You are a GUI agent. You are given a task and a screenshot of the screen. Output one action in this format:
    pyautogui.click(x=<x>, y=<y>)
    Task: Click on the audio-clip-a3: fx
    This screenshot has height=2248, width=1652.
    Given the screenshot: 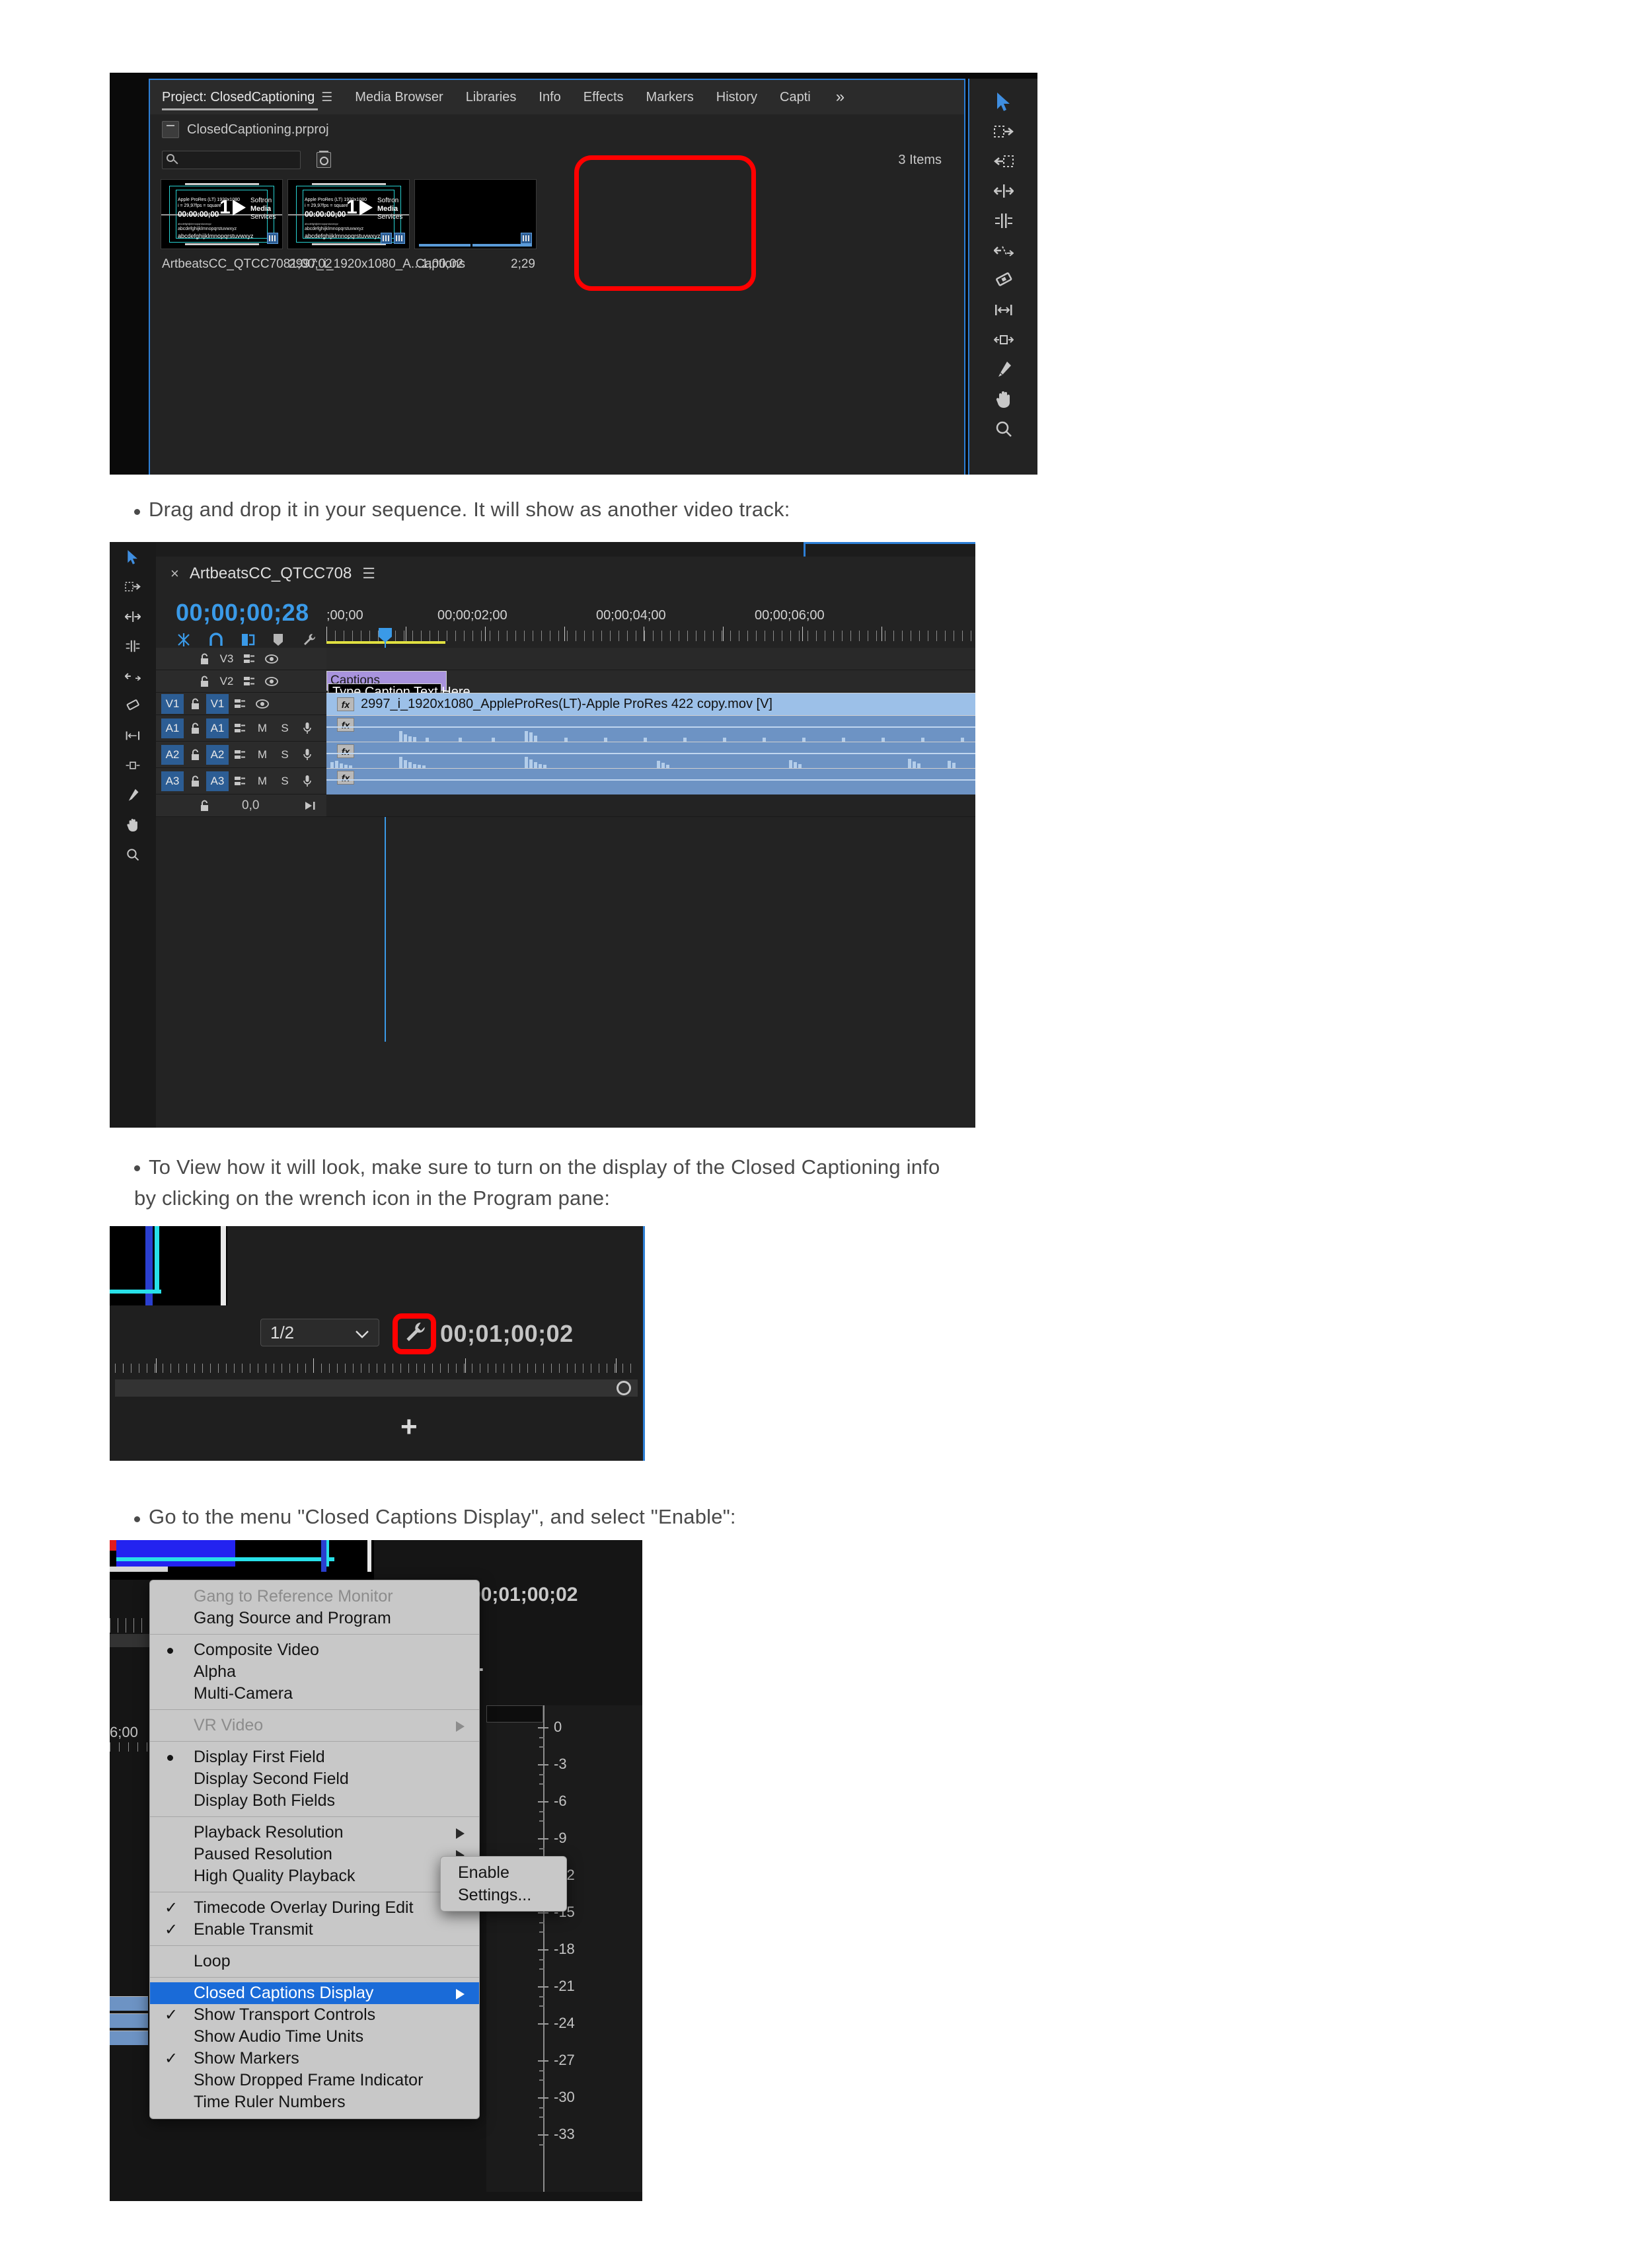 What is the action you would take?
    pyautogui.click(x=651, y=781)
    